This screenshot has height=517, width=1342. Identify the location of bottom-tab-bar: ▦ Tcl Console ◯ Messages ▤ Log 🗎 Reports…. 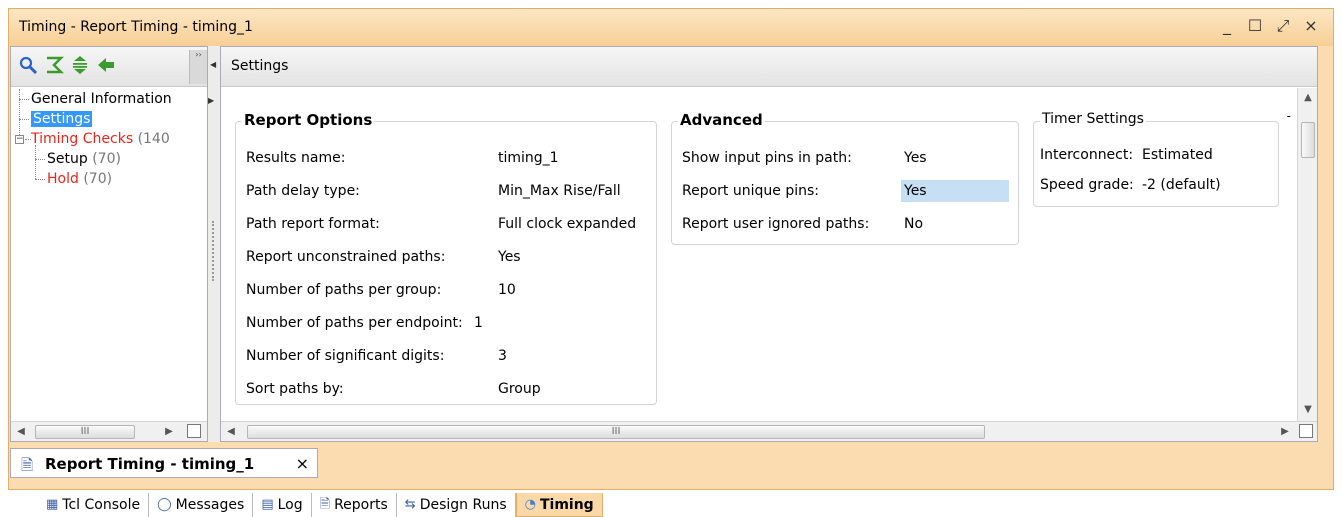
(320, 505).